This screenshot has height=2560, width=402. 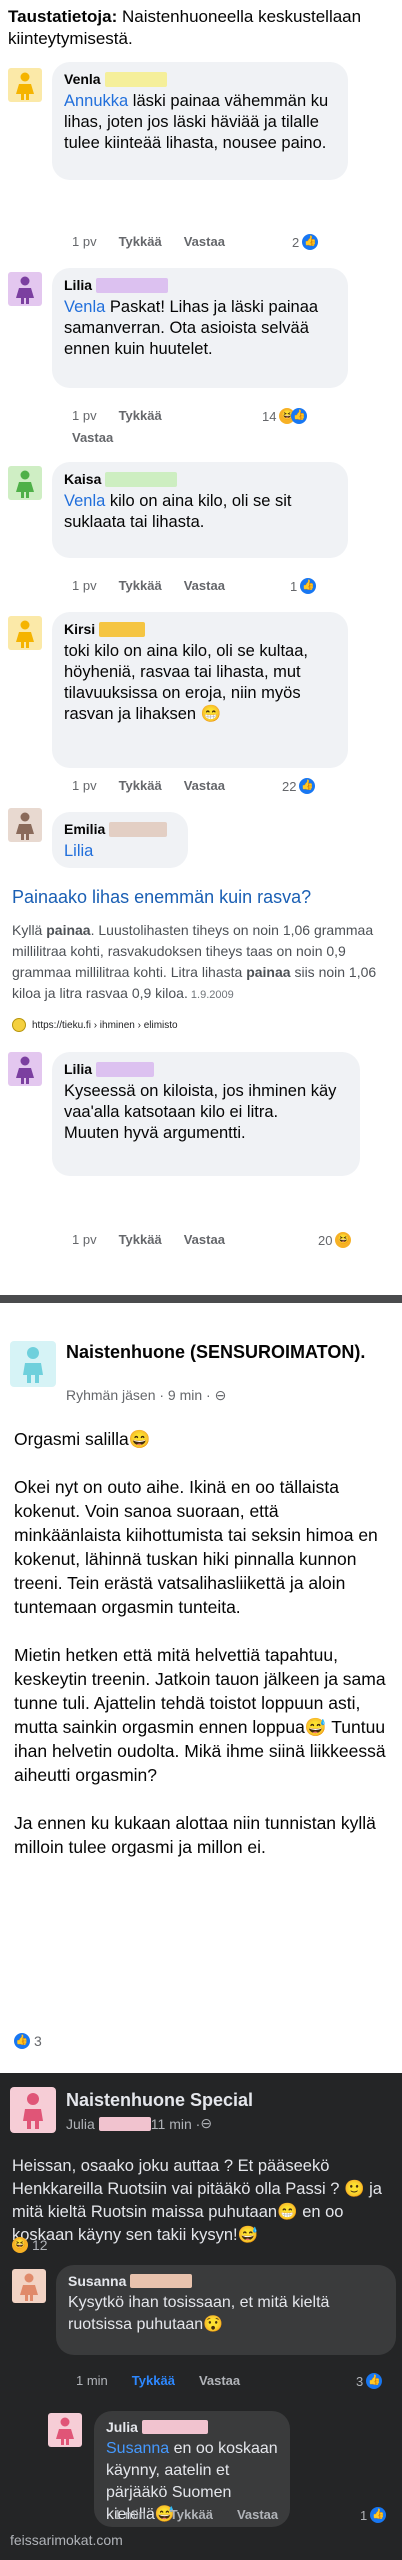 I want to click on comment-author: Susanna, so click(x=226, y=2281).